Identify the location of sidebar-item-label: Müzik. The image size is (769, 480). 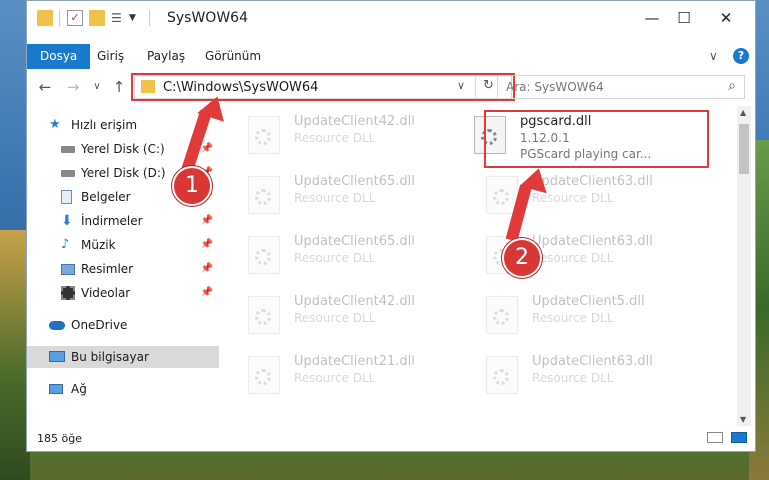
(98, 245).